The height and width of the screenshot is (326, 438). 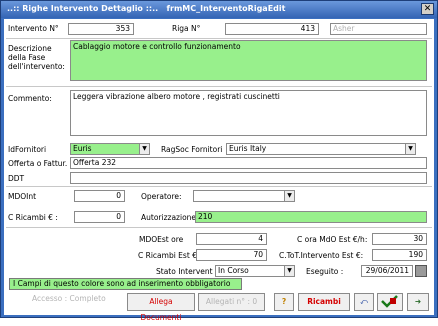 I want to click on mdoest-field: 4, so click(x=231, y=239).